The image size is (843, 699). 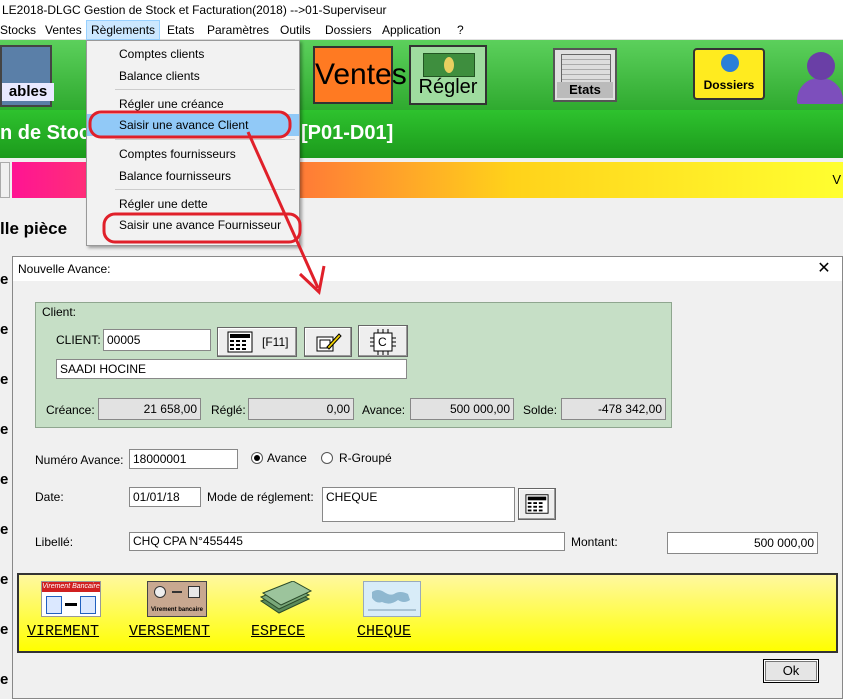 I want to click on versement-icon-text: Virement bancaire, so click(x=177, y=610).